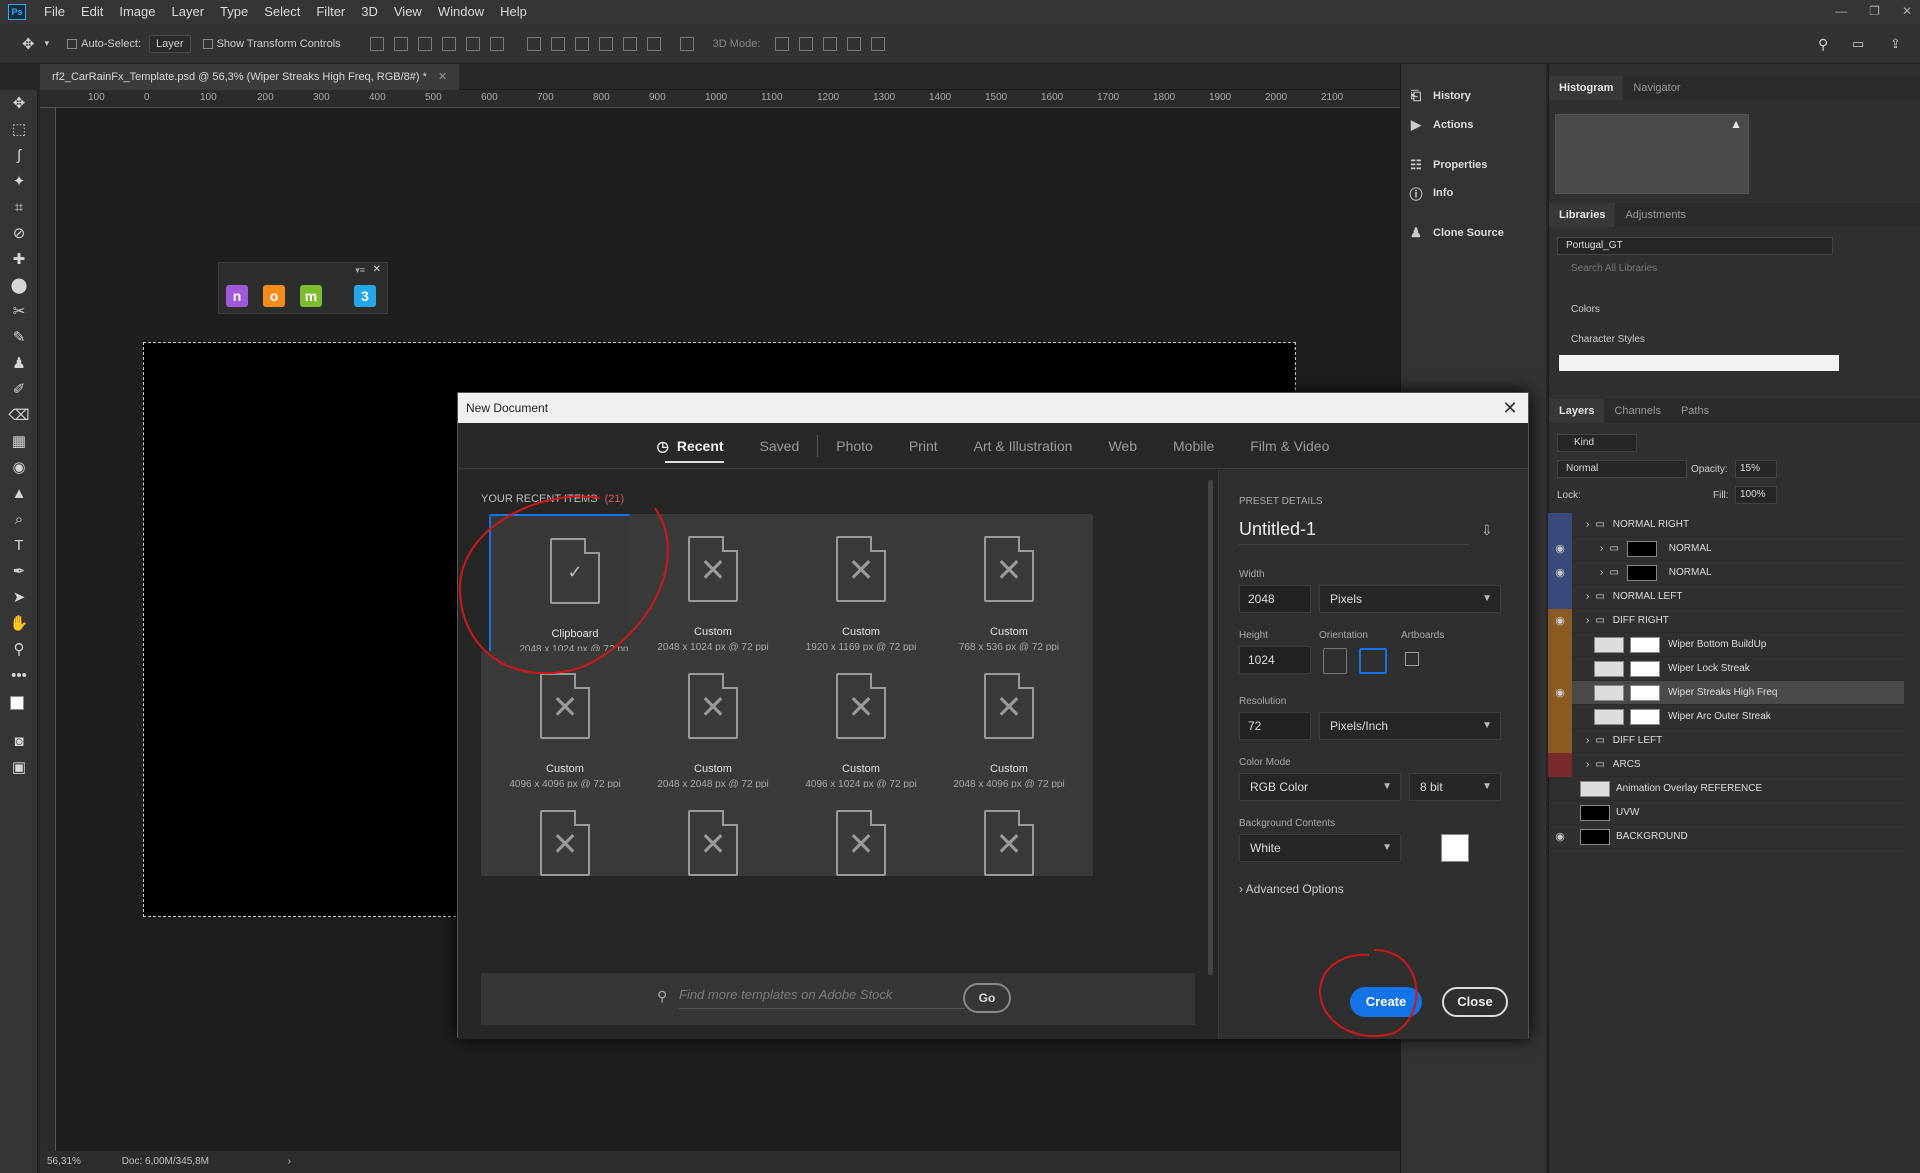 This screenshot has width=1920, height=1173. What do you see at coordinates (878, 43) in the screenshot?
I see `scale-3d-icon` at bounding box center [878, 43].